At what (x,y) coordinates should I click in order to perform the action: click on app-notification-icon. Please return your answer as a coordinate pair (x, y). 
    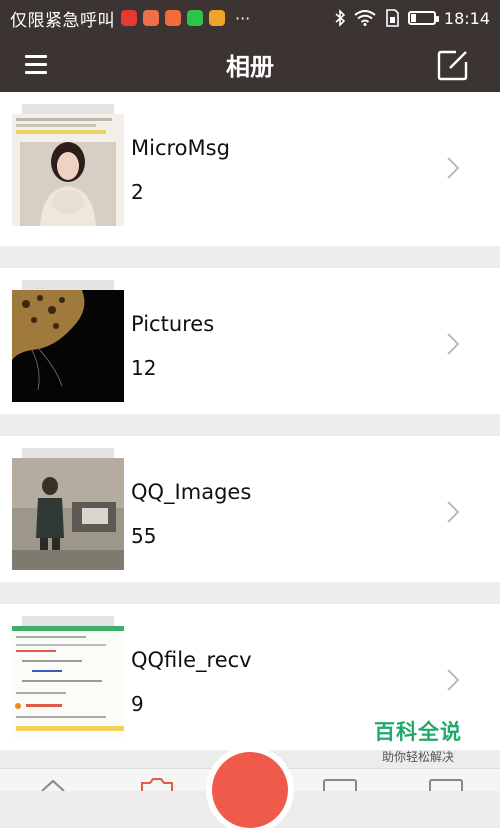
    Looking at the image, I should click on (217, 18).